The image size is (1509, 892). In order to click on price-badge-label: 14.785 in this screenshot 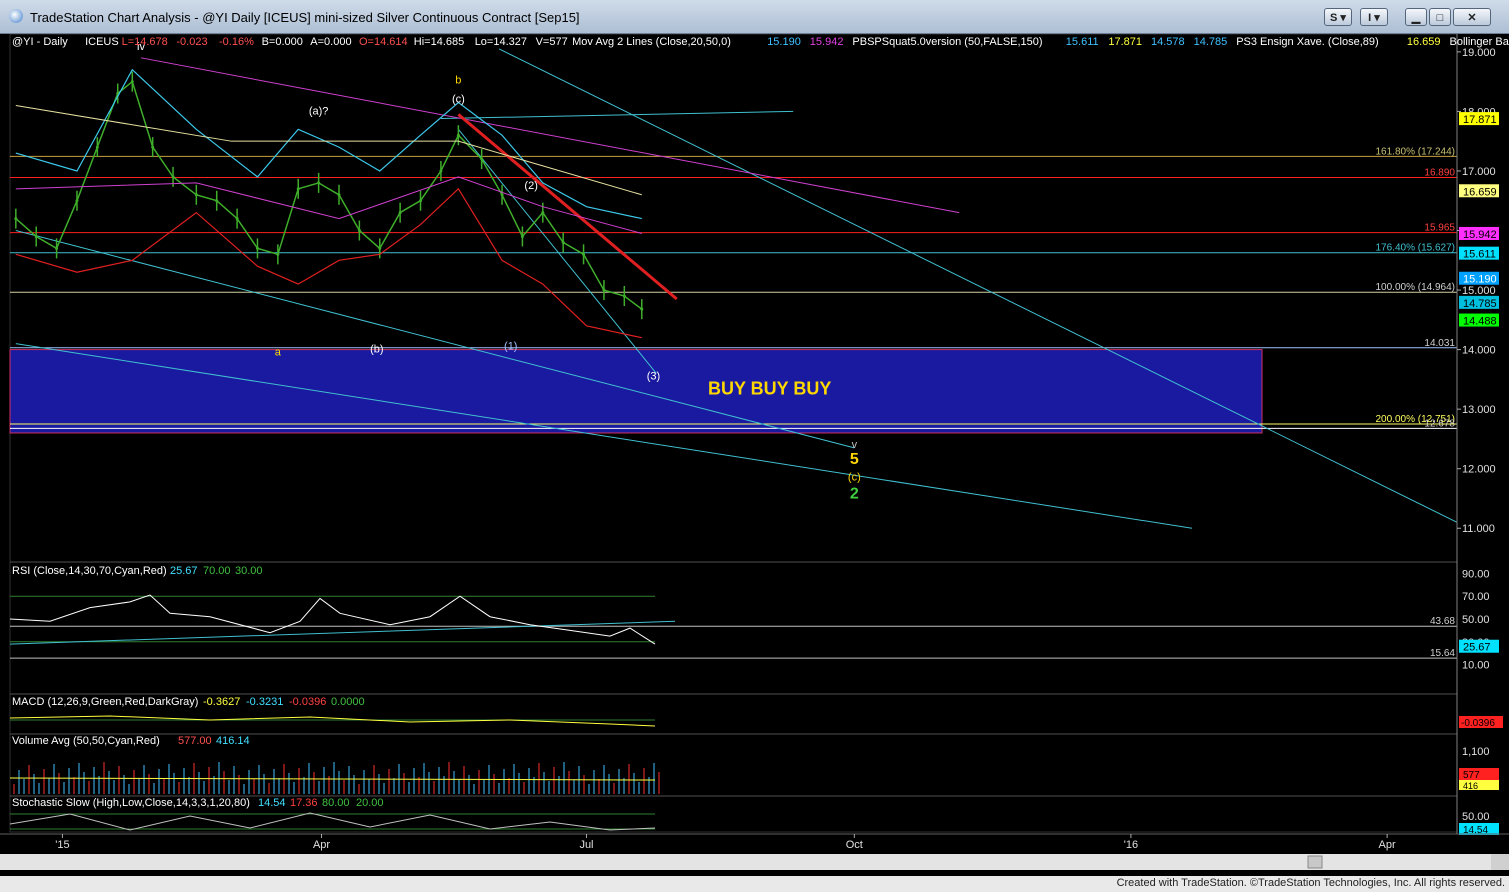, I will do `click(1480, 304)`.